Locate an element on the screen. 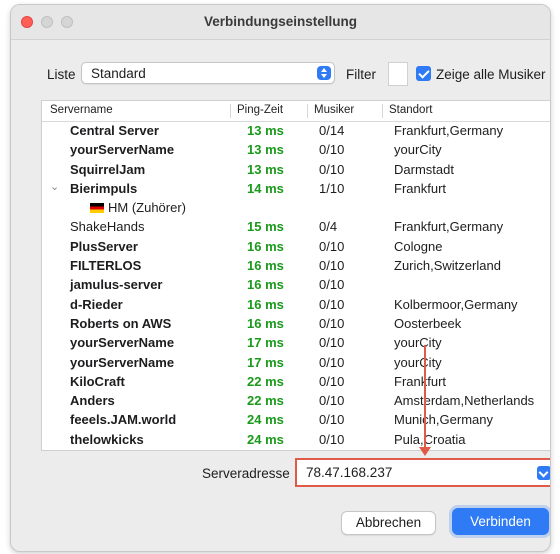 This screenshot has width=560, height=554. table-row: d-Rieder 16 ms 0/10 Kolbermoor,Germany is located at coordinates (296, 304).